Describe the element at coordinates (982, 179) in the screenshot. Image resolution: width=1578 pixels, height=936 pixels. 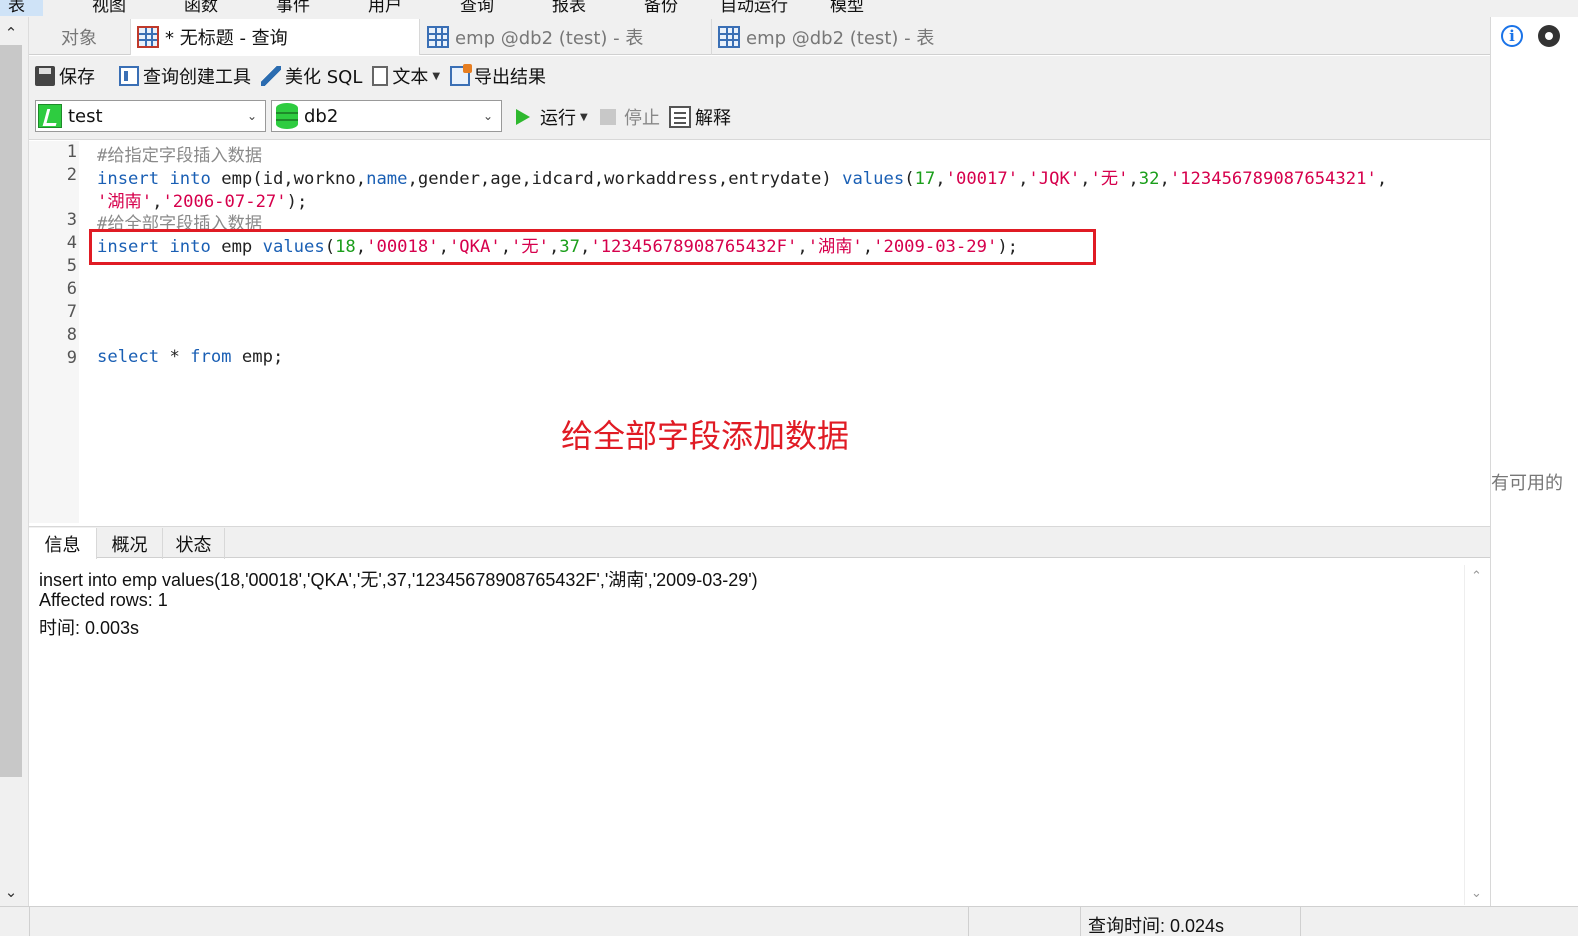
I see `value-string: '00017'` at that location.